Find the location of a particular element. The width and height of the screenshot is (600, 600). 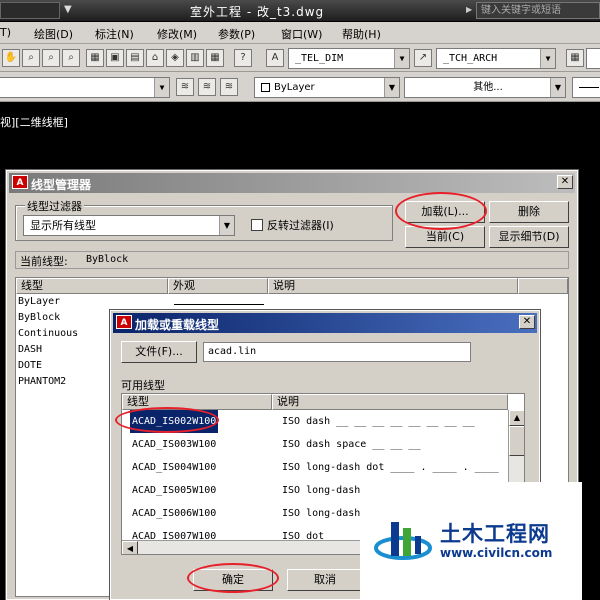

list-item: PHANTOM2 is located at coordinates (42, 381).